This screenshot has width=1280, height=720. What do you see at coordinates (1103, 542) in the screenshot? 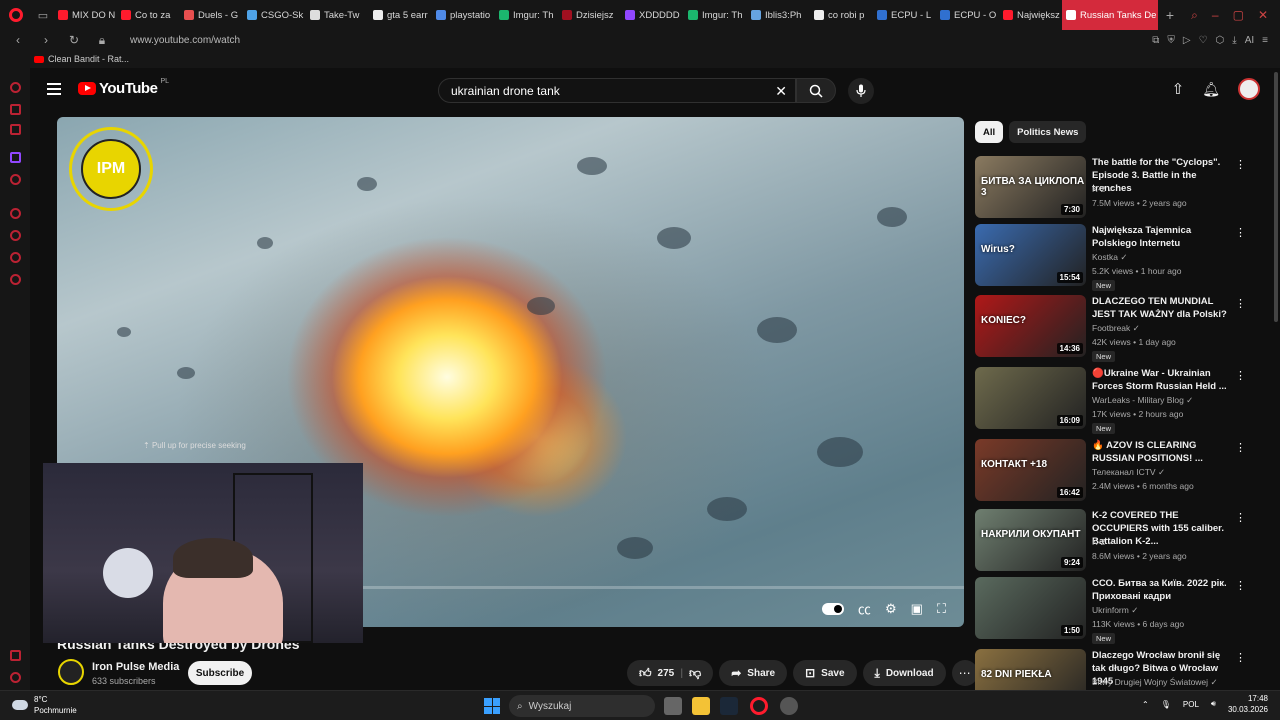
I see `recommended-channel: K-2 ✓` at bounding box center [1103, 542].